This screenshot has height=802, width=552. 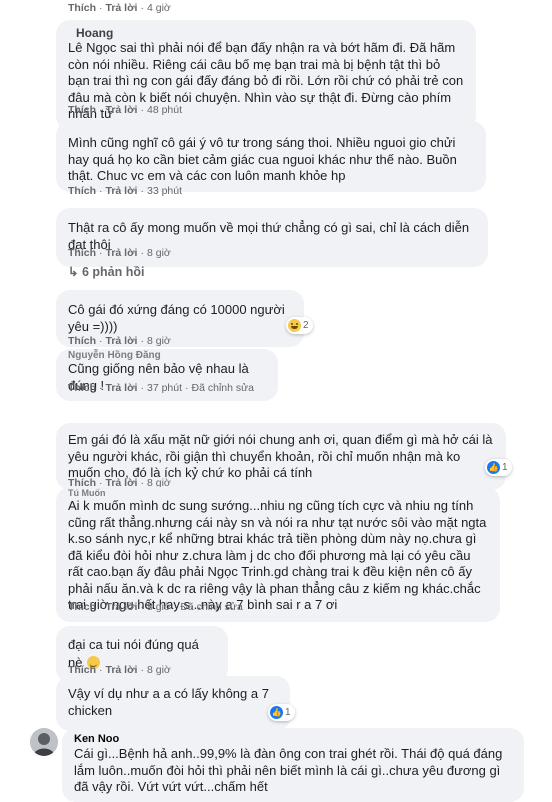 I want to click on timestamp: 37 phút, so click(x=164, y=388).